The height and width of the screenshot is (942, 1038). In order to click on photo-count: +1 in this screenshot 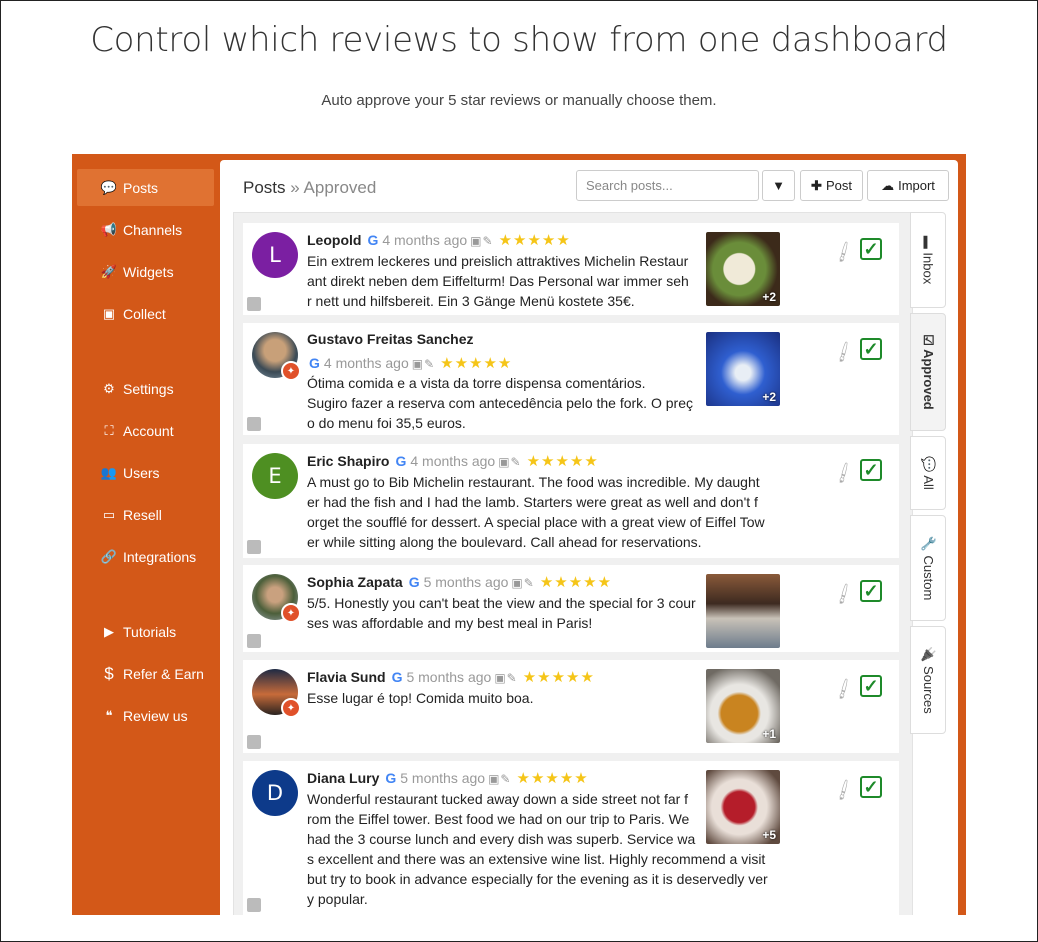, I will do `click(769, 734)`.